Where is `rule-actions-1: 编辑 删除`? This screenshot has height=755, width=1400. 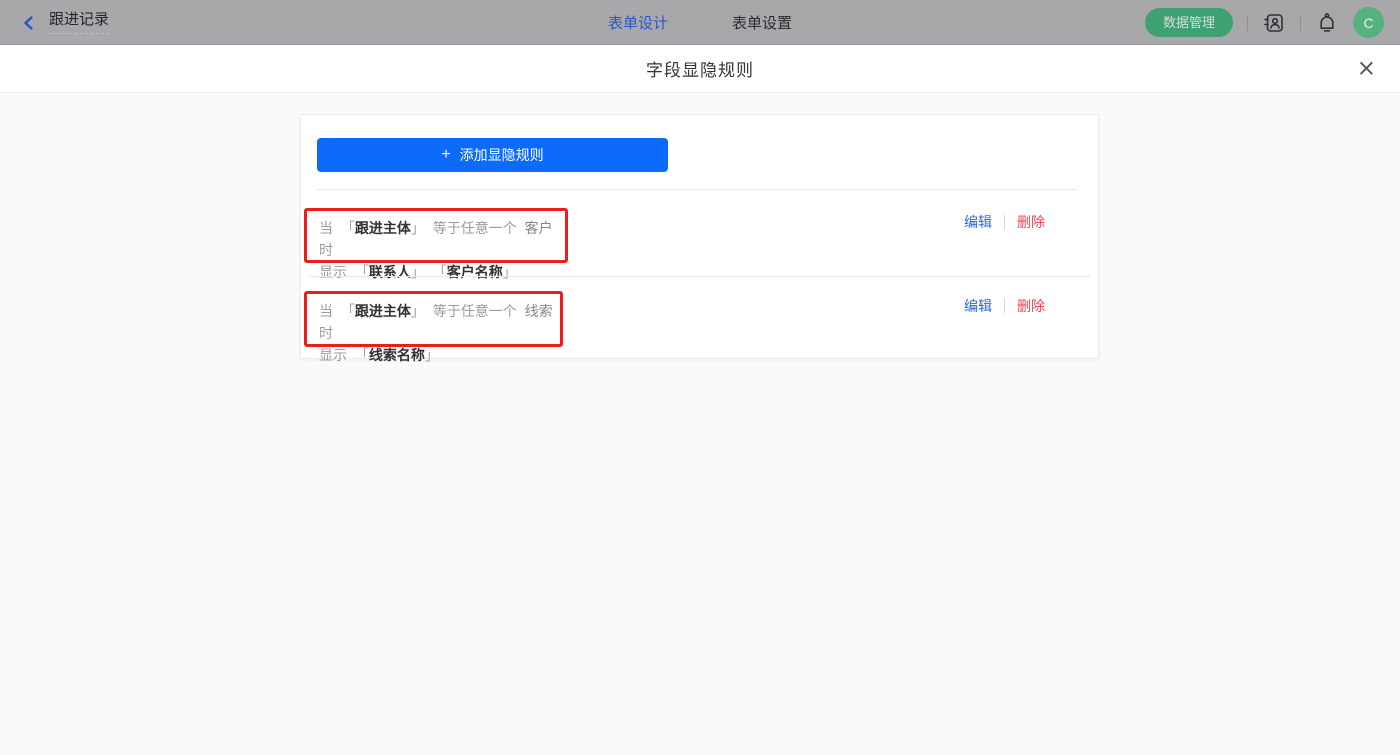 rule-actions-1: 编辑 删除 is located at coordinates (1004, 222).